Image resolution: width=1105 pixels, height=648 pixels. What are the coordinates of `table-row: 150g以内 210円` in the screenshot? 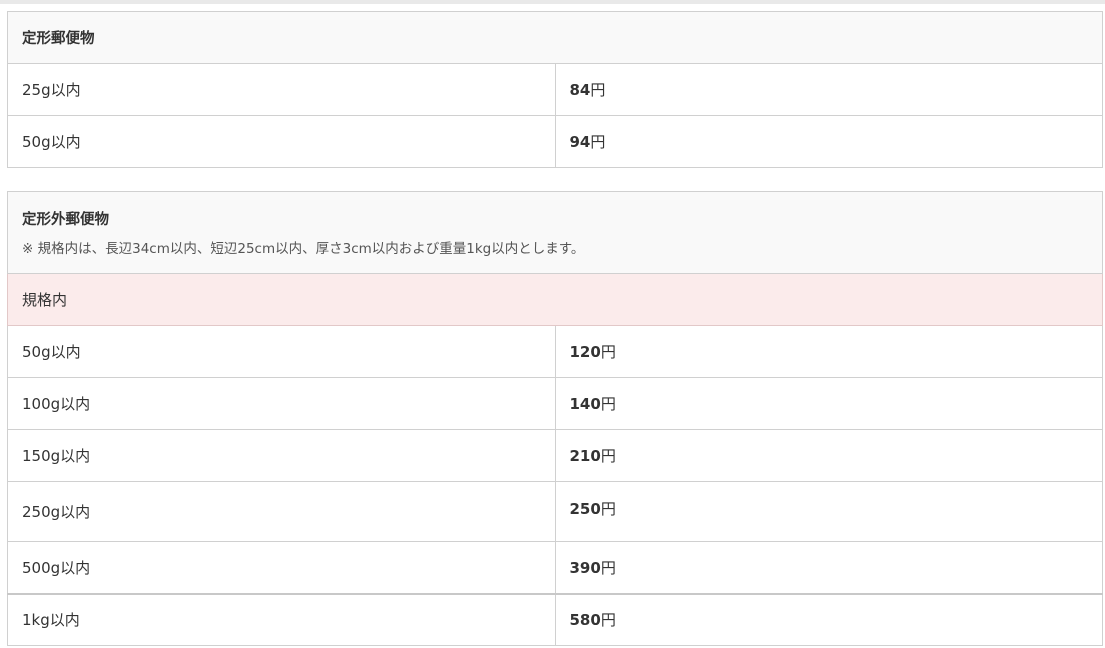 It's located at (555, 455).